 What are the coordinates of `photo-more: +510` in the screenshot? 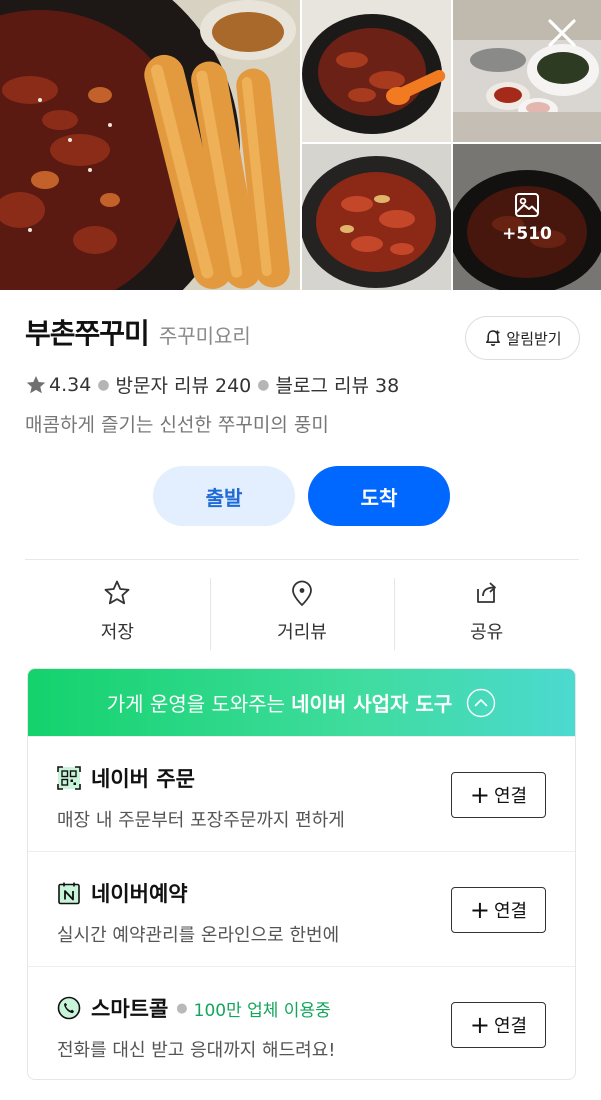 It's located at (527, 217).